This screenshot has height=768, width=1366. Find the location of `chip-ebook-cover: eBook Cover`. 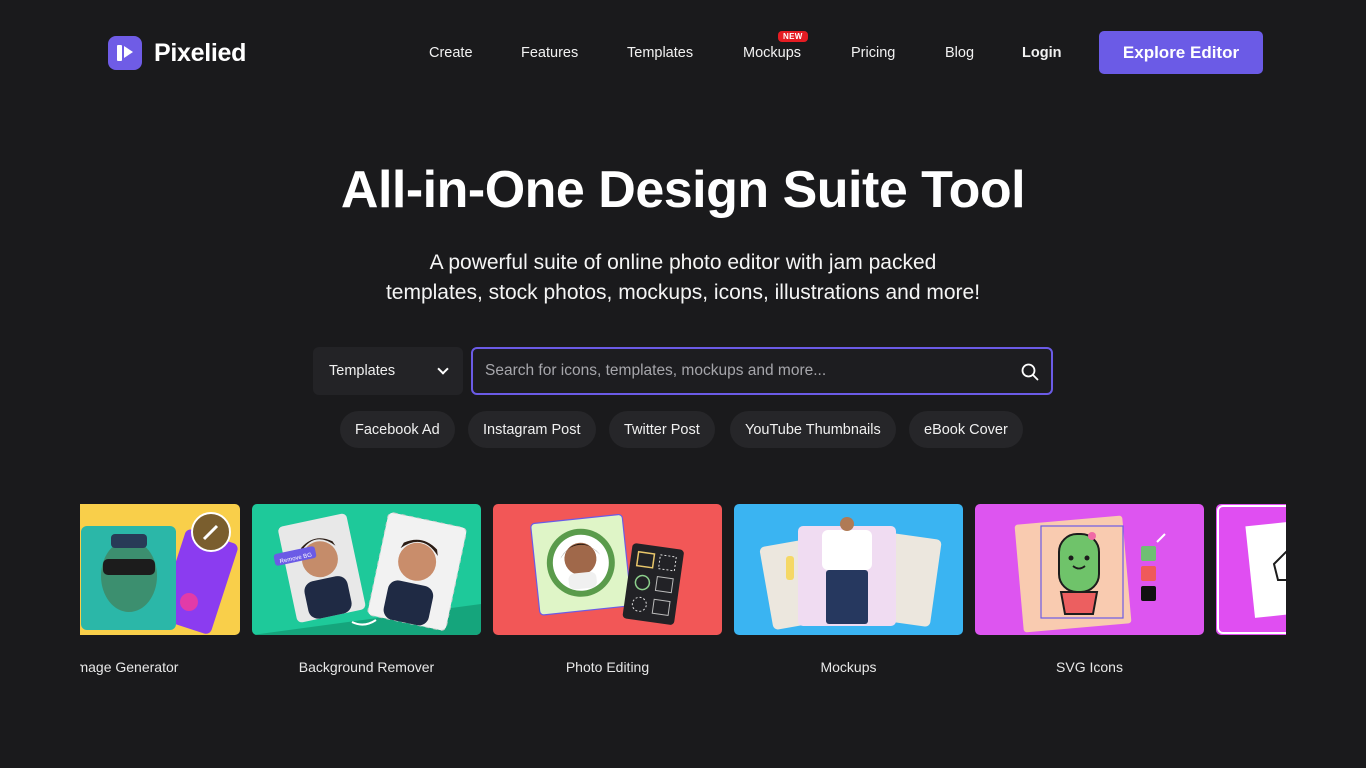

chip-ebook-cover: eBook Cover is located at coordinates (966, 429).